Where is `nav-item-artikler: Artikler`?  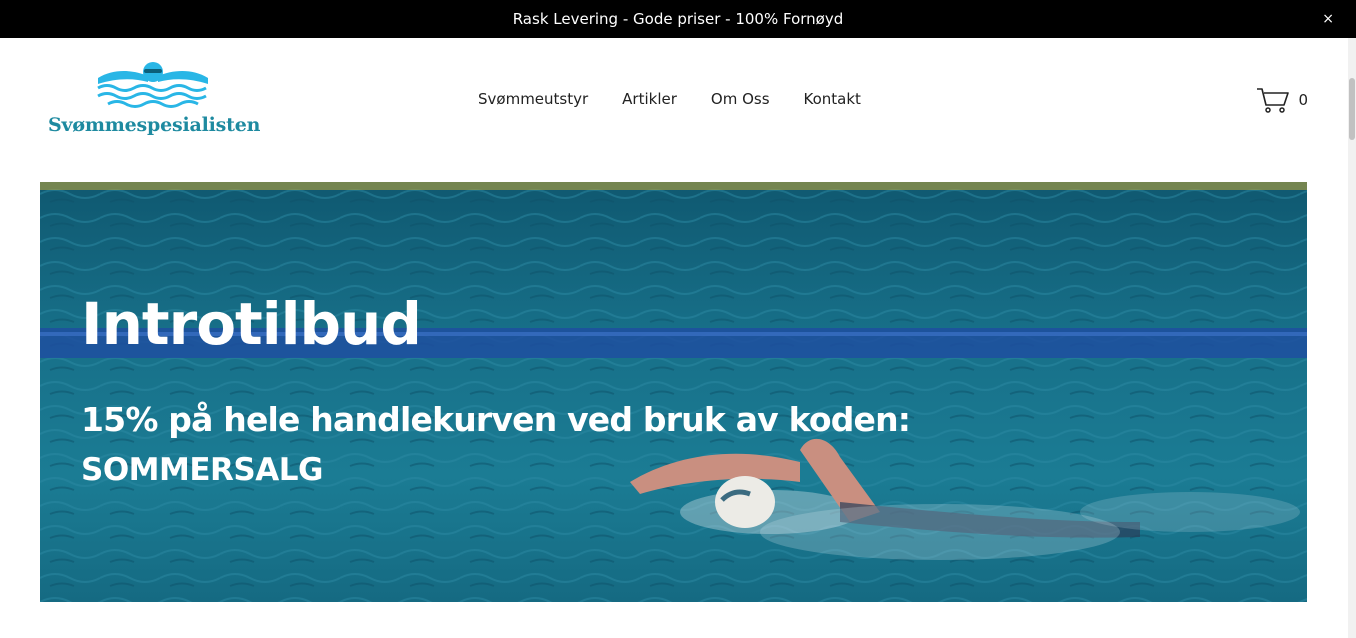
nav-item-artikler: Artikler is located at coordinates (649, 99).